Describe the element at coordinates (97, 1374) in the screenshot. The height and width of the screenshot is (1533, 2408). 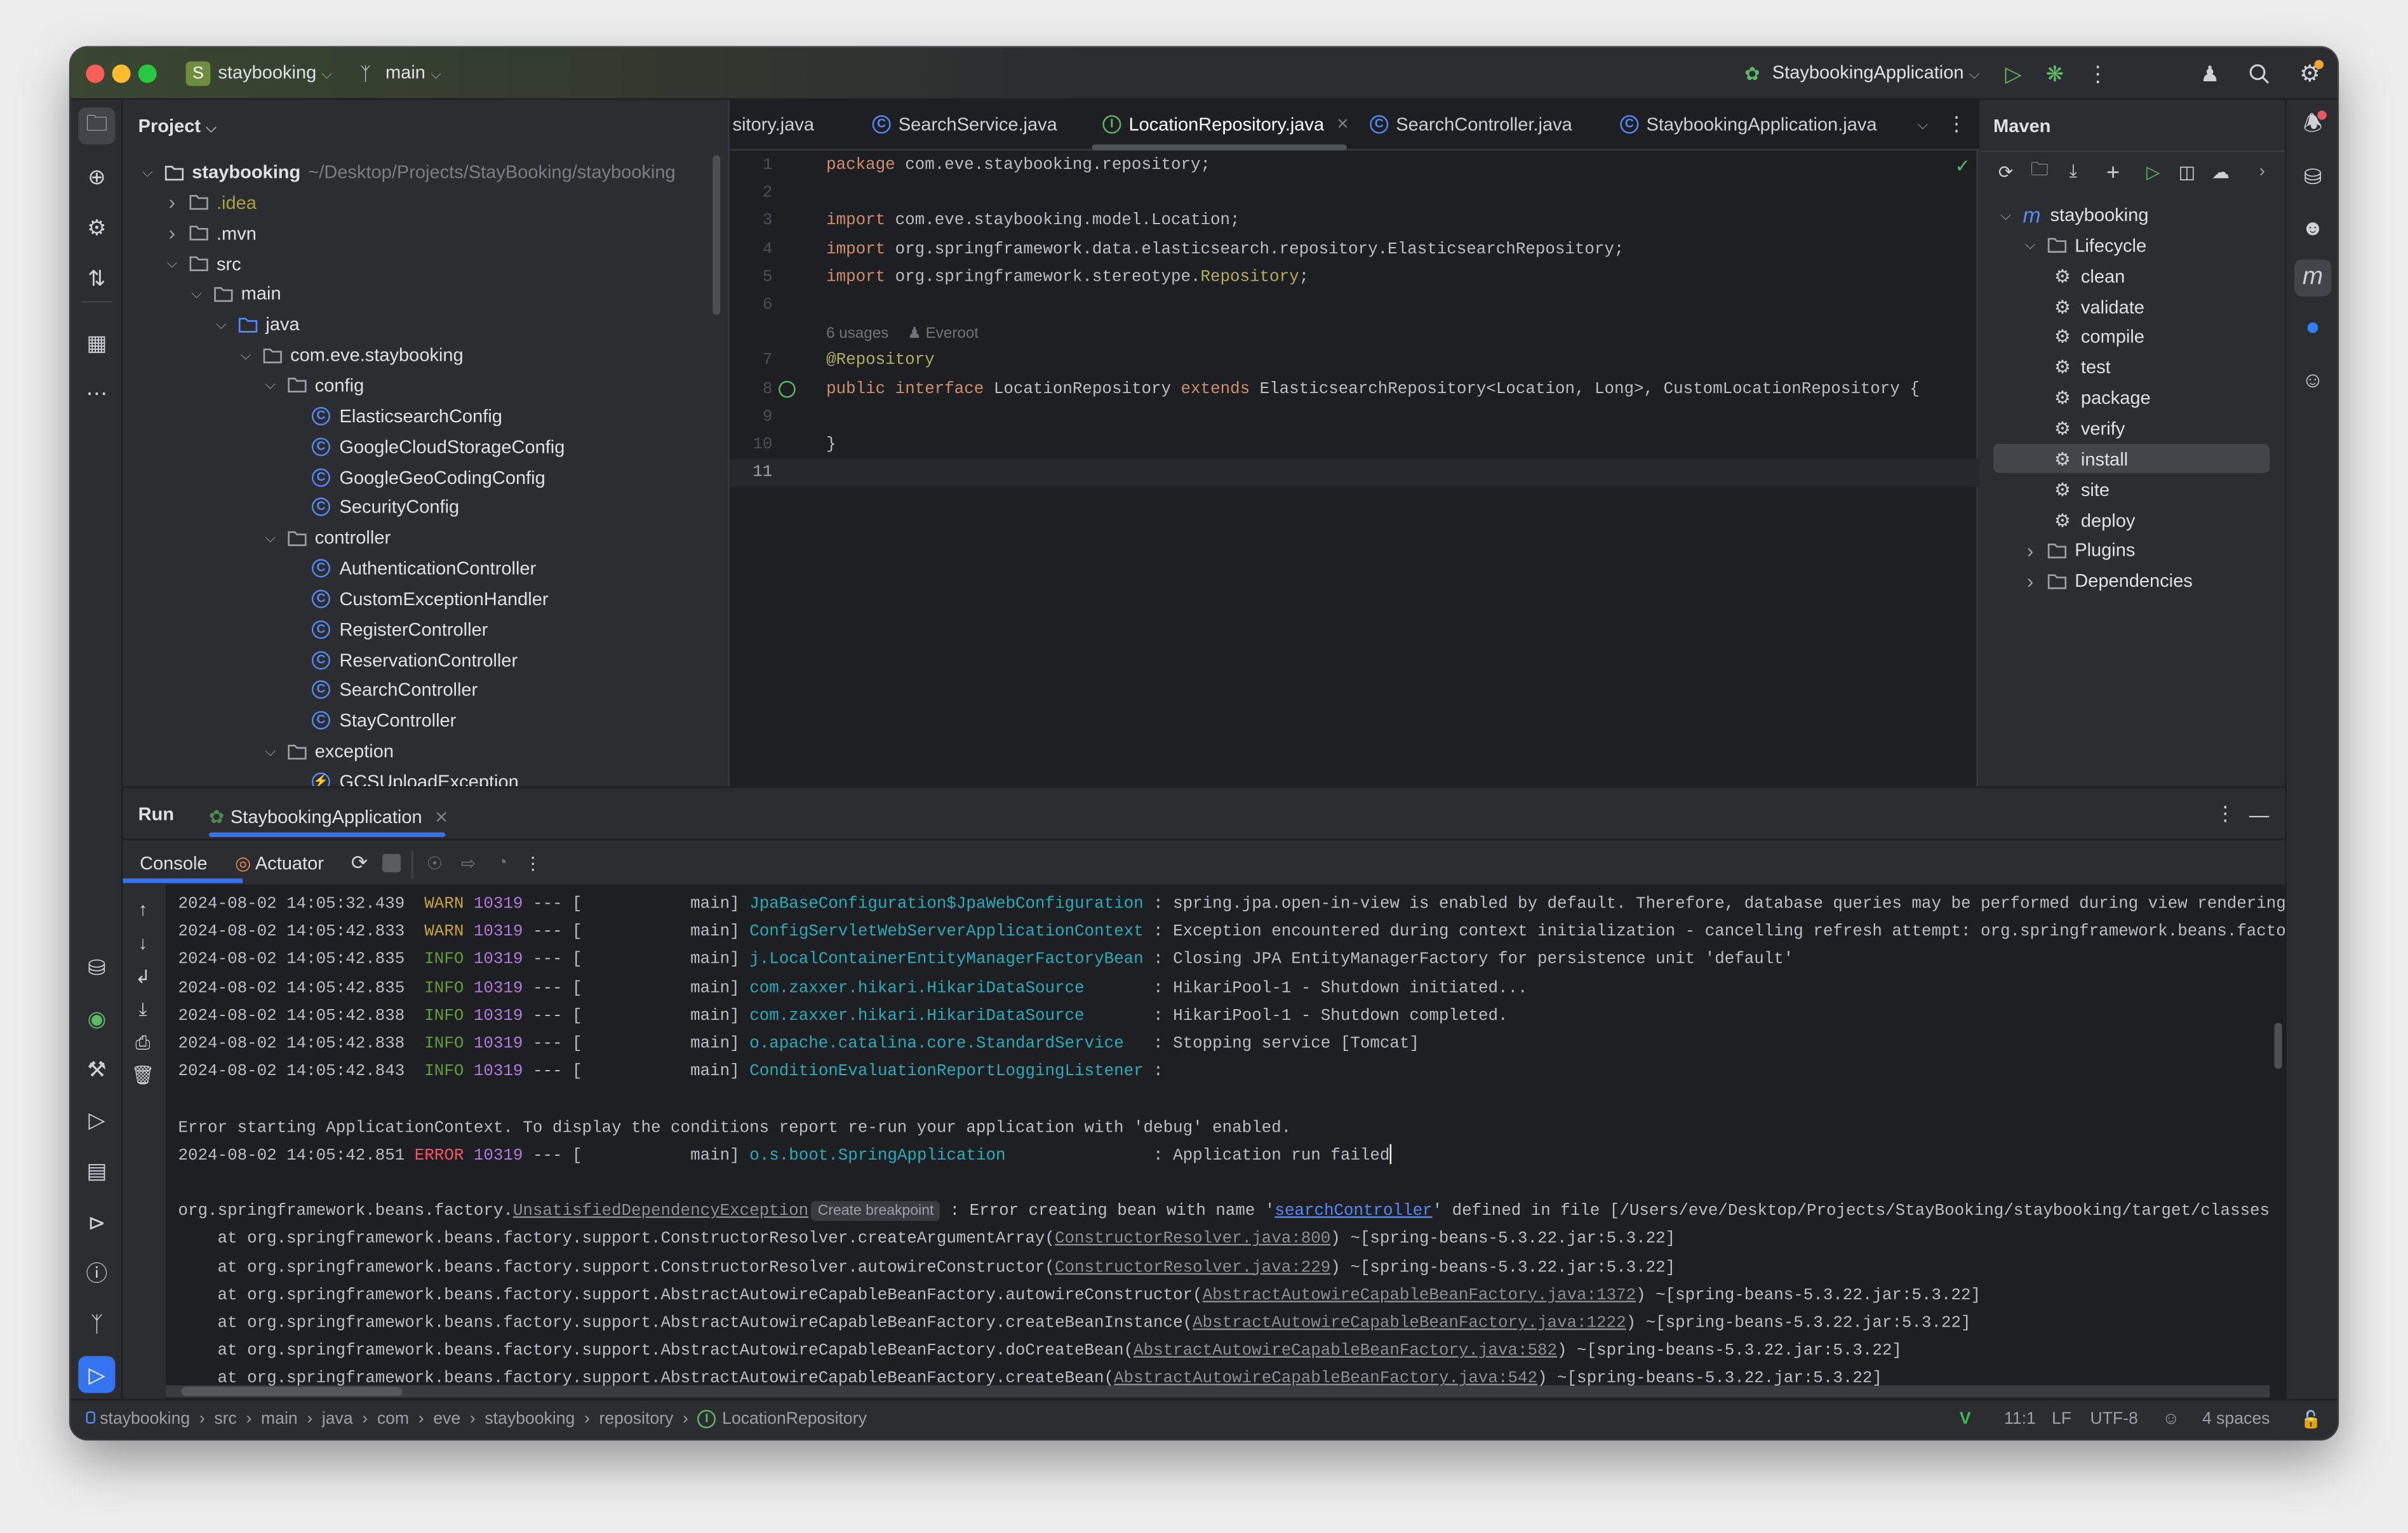
I see `run-tool-icon: ▷` at that location.